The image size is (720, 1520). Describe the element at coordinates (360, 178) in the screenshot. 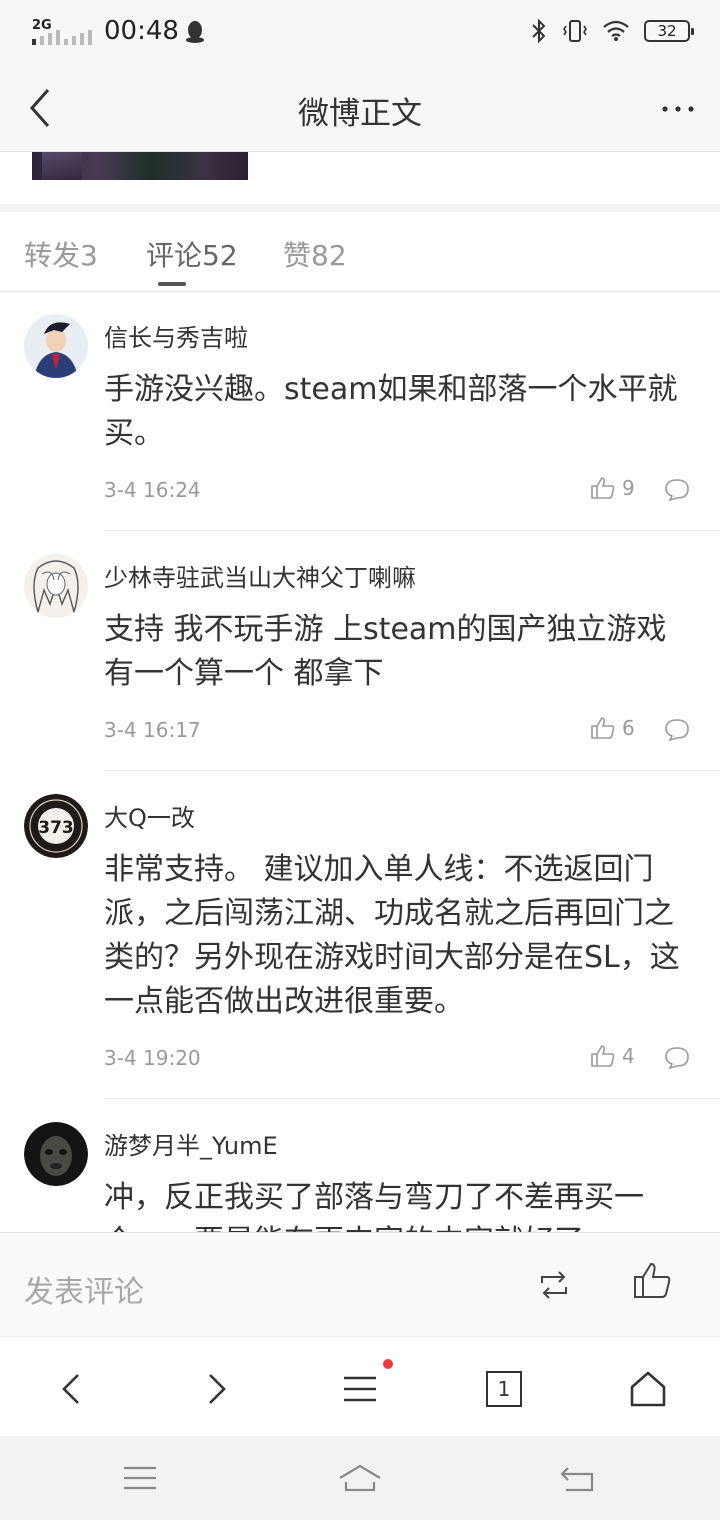

I see `post-content` at that location.